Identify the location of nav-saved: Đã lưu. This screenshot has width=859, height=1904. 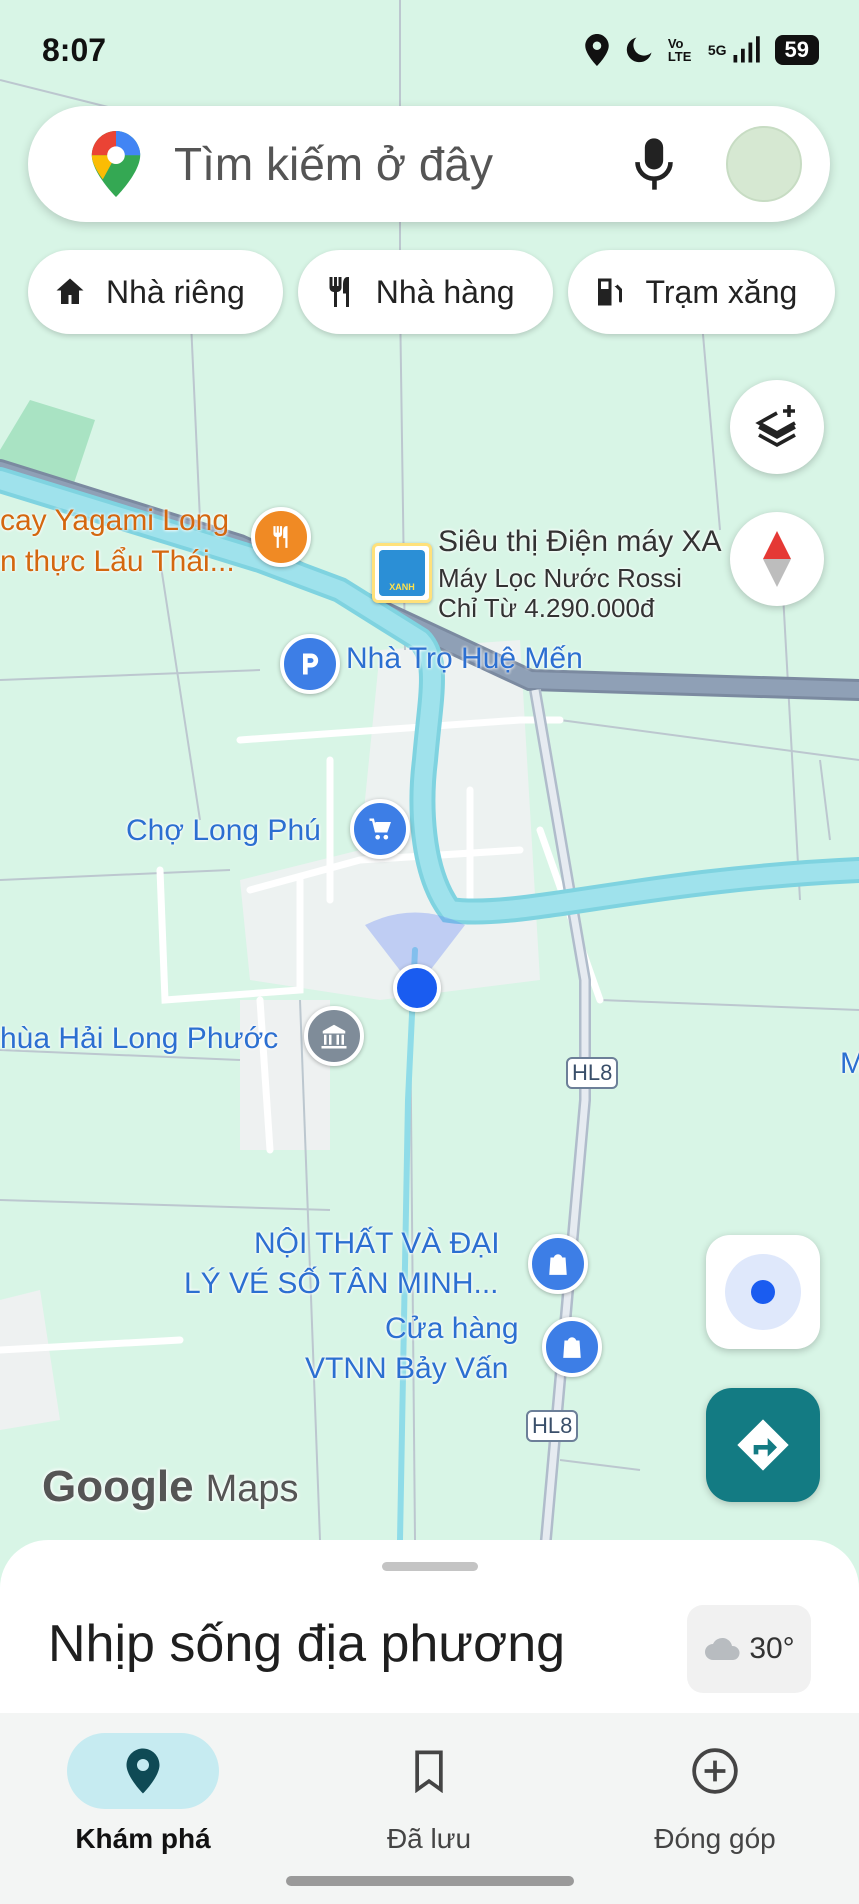
(429, 1794).